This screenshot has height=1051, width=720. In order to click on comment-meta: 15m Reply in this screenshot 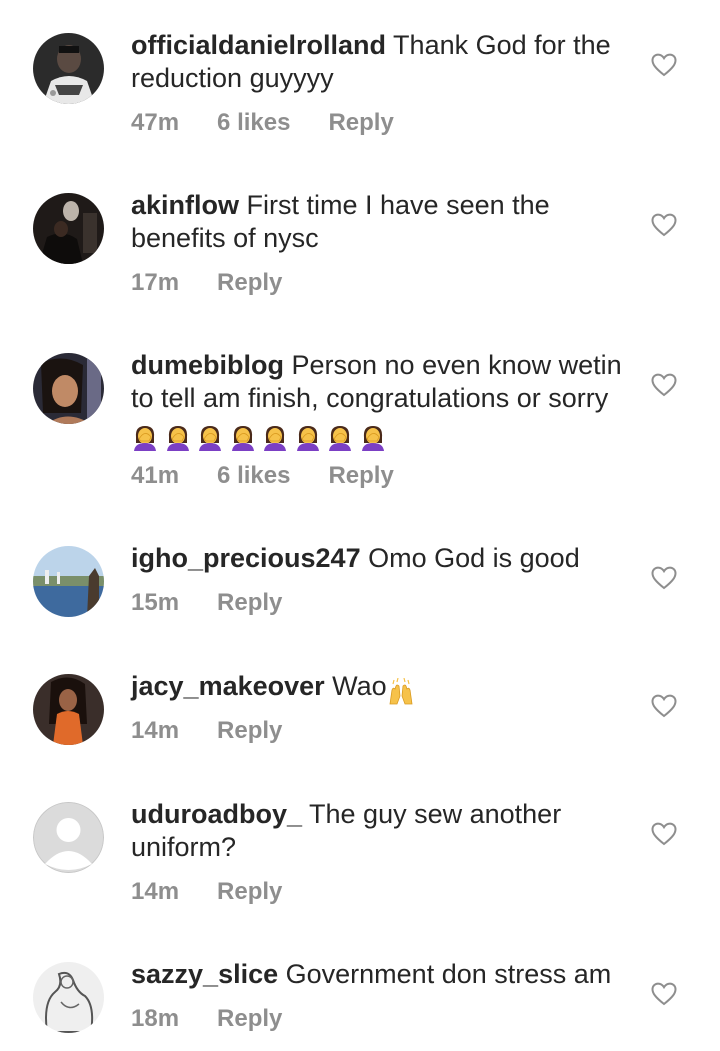, I will do `click(225, 603)`.